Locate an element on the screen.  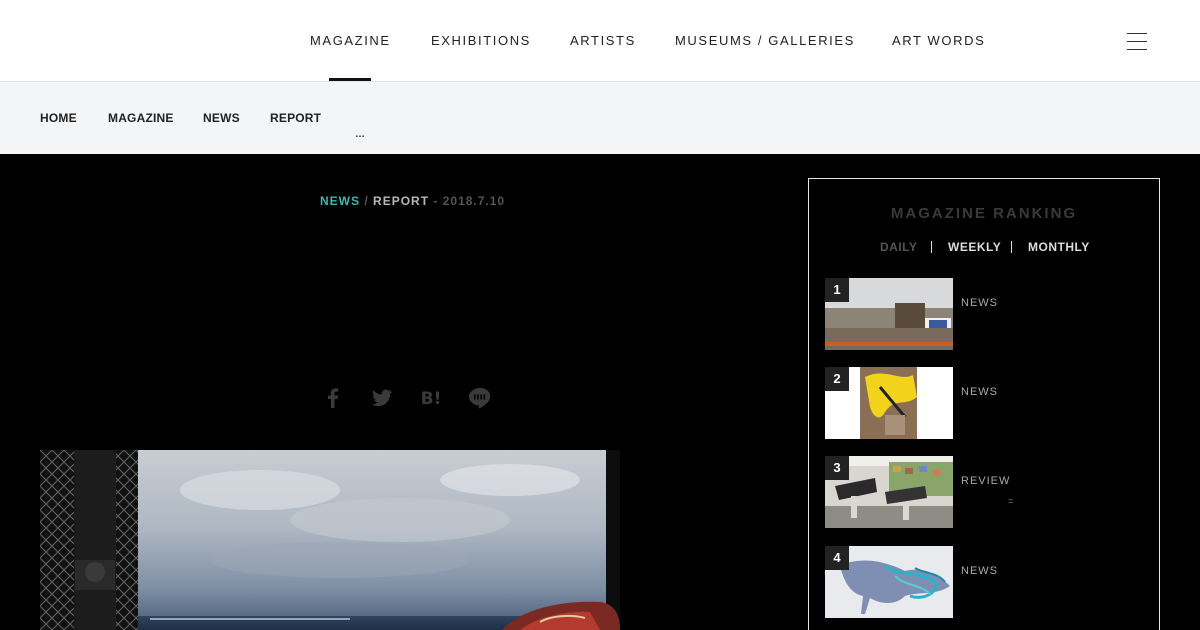
nav-magazine: MAGAZINE is located at coordinates (350, 40).